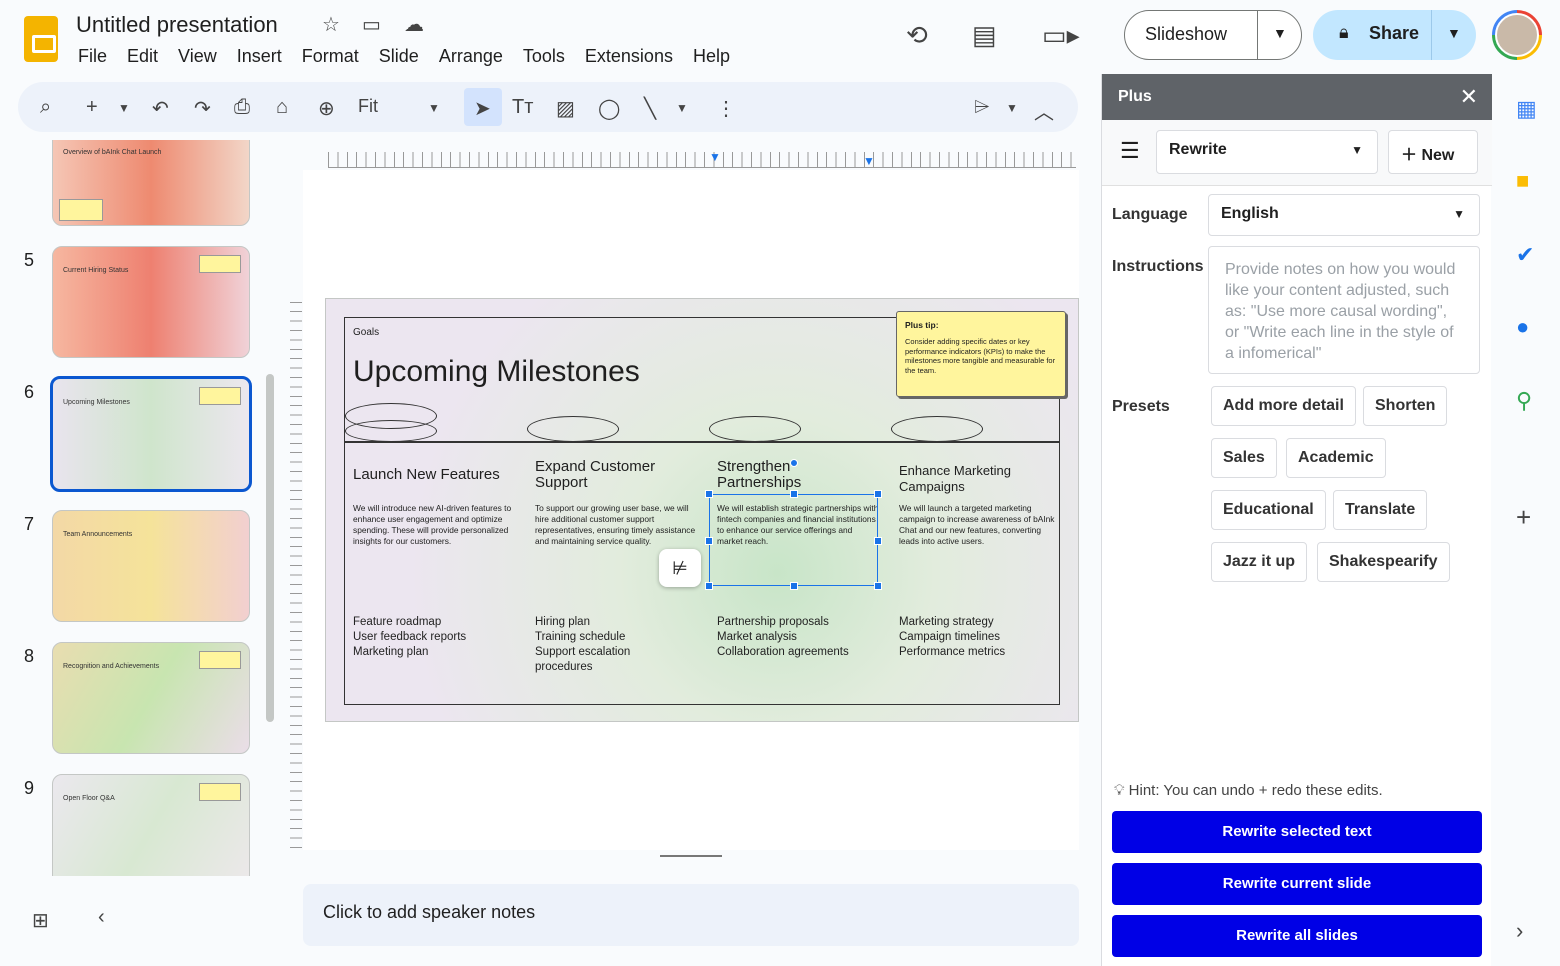 The width and height of the screenshot is (1560, 966). I want to click on star-icon: ☆, so click(331, 24).